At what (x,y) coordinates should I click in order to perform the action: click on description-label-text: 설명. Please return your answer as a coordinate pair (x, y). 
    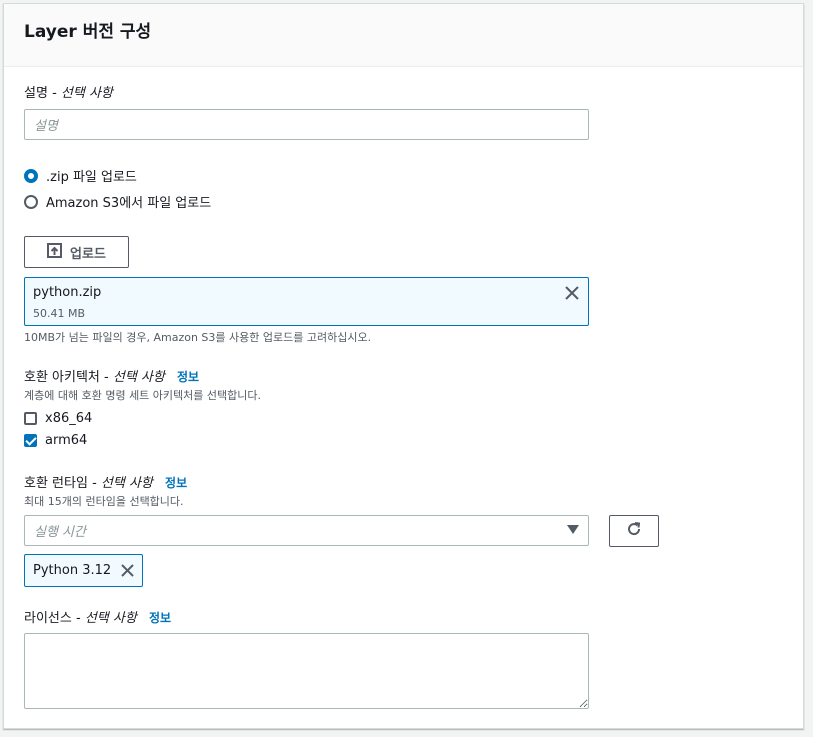
    Looking at the image, I should click on (36, 93).